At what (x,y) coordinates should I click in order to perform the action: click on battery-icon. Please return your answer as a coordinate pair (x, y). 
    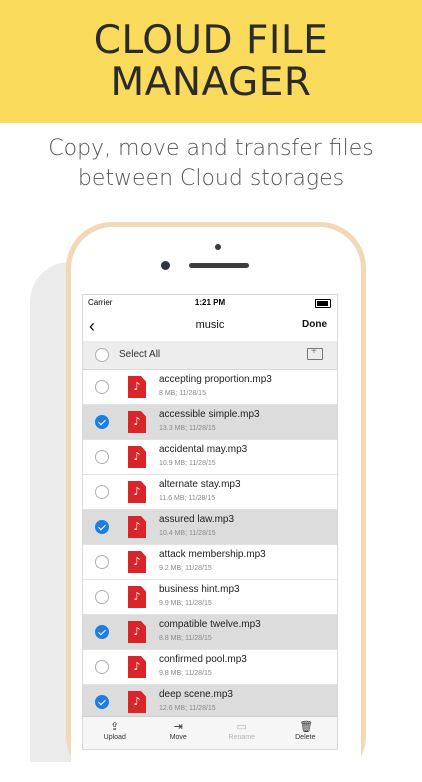
    Looking at the image, I should click on (323, 303).